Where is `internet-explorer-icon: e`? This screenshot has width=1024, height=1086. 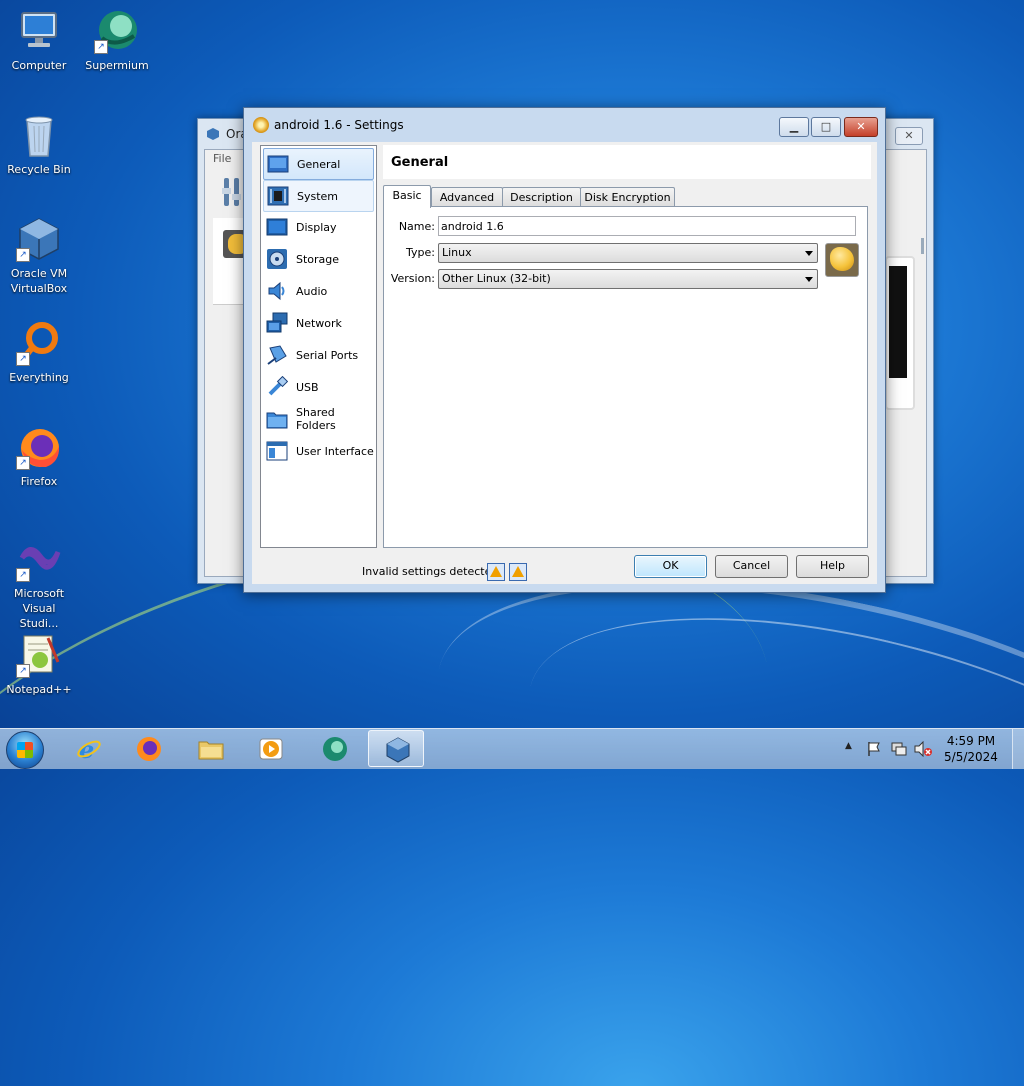 internet-explorer-icon: e is located at coordinates (89, 749).